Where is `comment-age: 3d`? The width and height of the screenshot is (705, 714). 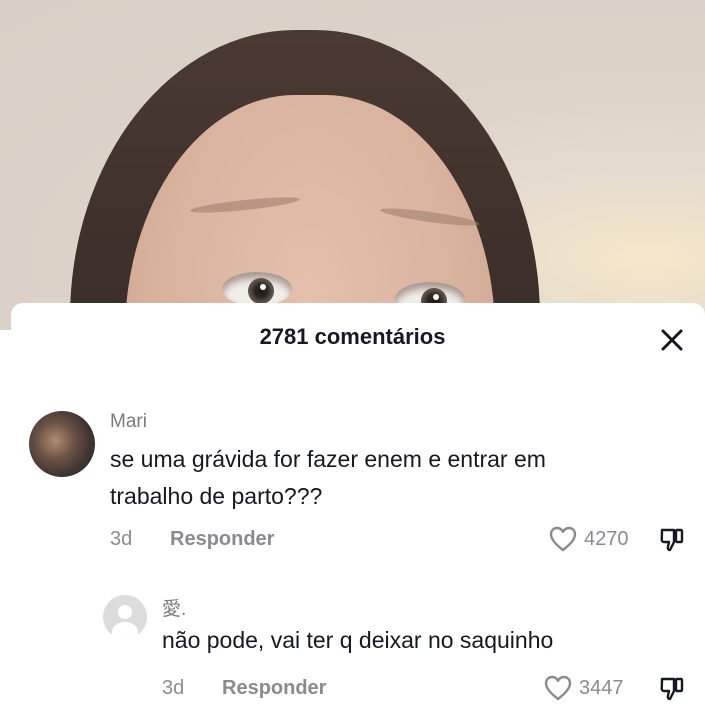
comment-age: 3d is located at coordinates (121, 539).